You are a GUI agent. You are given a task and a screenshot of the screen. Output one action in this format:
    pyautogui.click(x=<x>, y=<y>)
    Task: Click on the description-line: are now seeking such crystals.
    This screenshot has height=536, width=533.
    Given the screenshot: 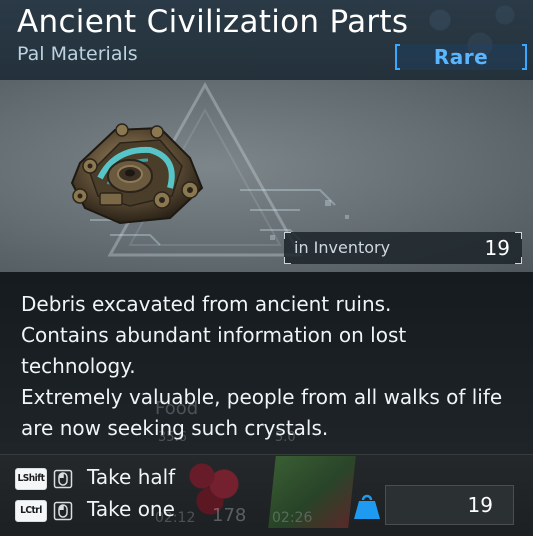 What is the action you would take?
    pyautogui.click(x=175, y=428)
    